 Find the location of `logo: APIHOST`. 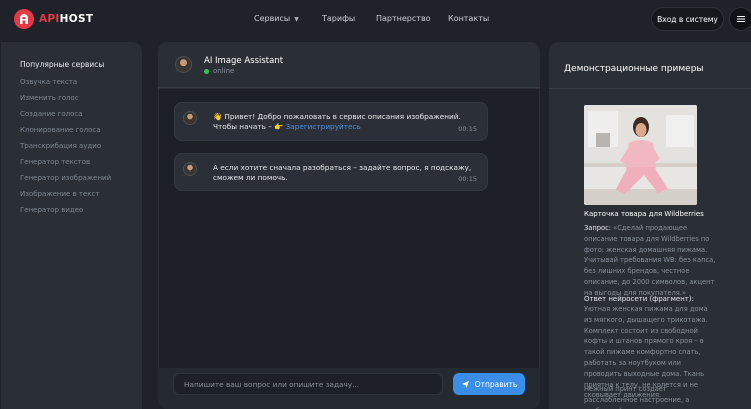

logo: APIHOST is located at coordinates (53, 19).